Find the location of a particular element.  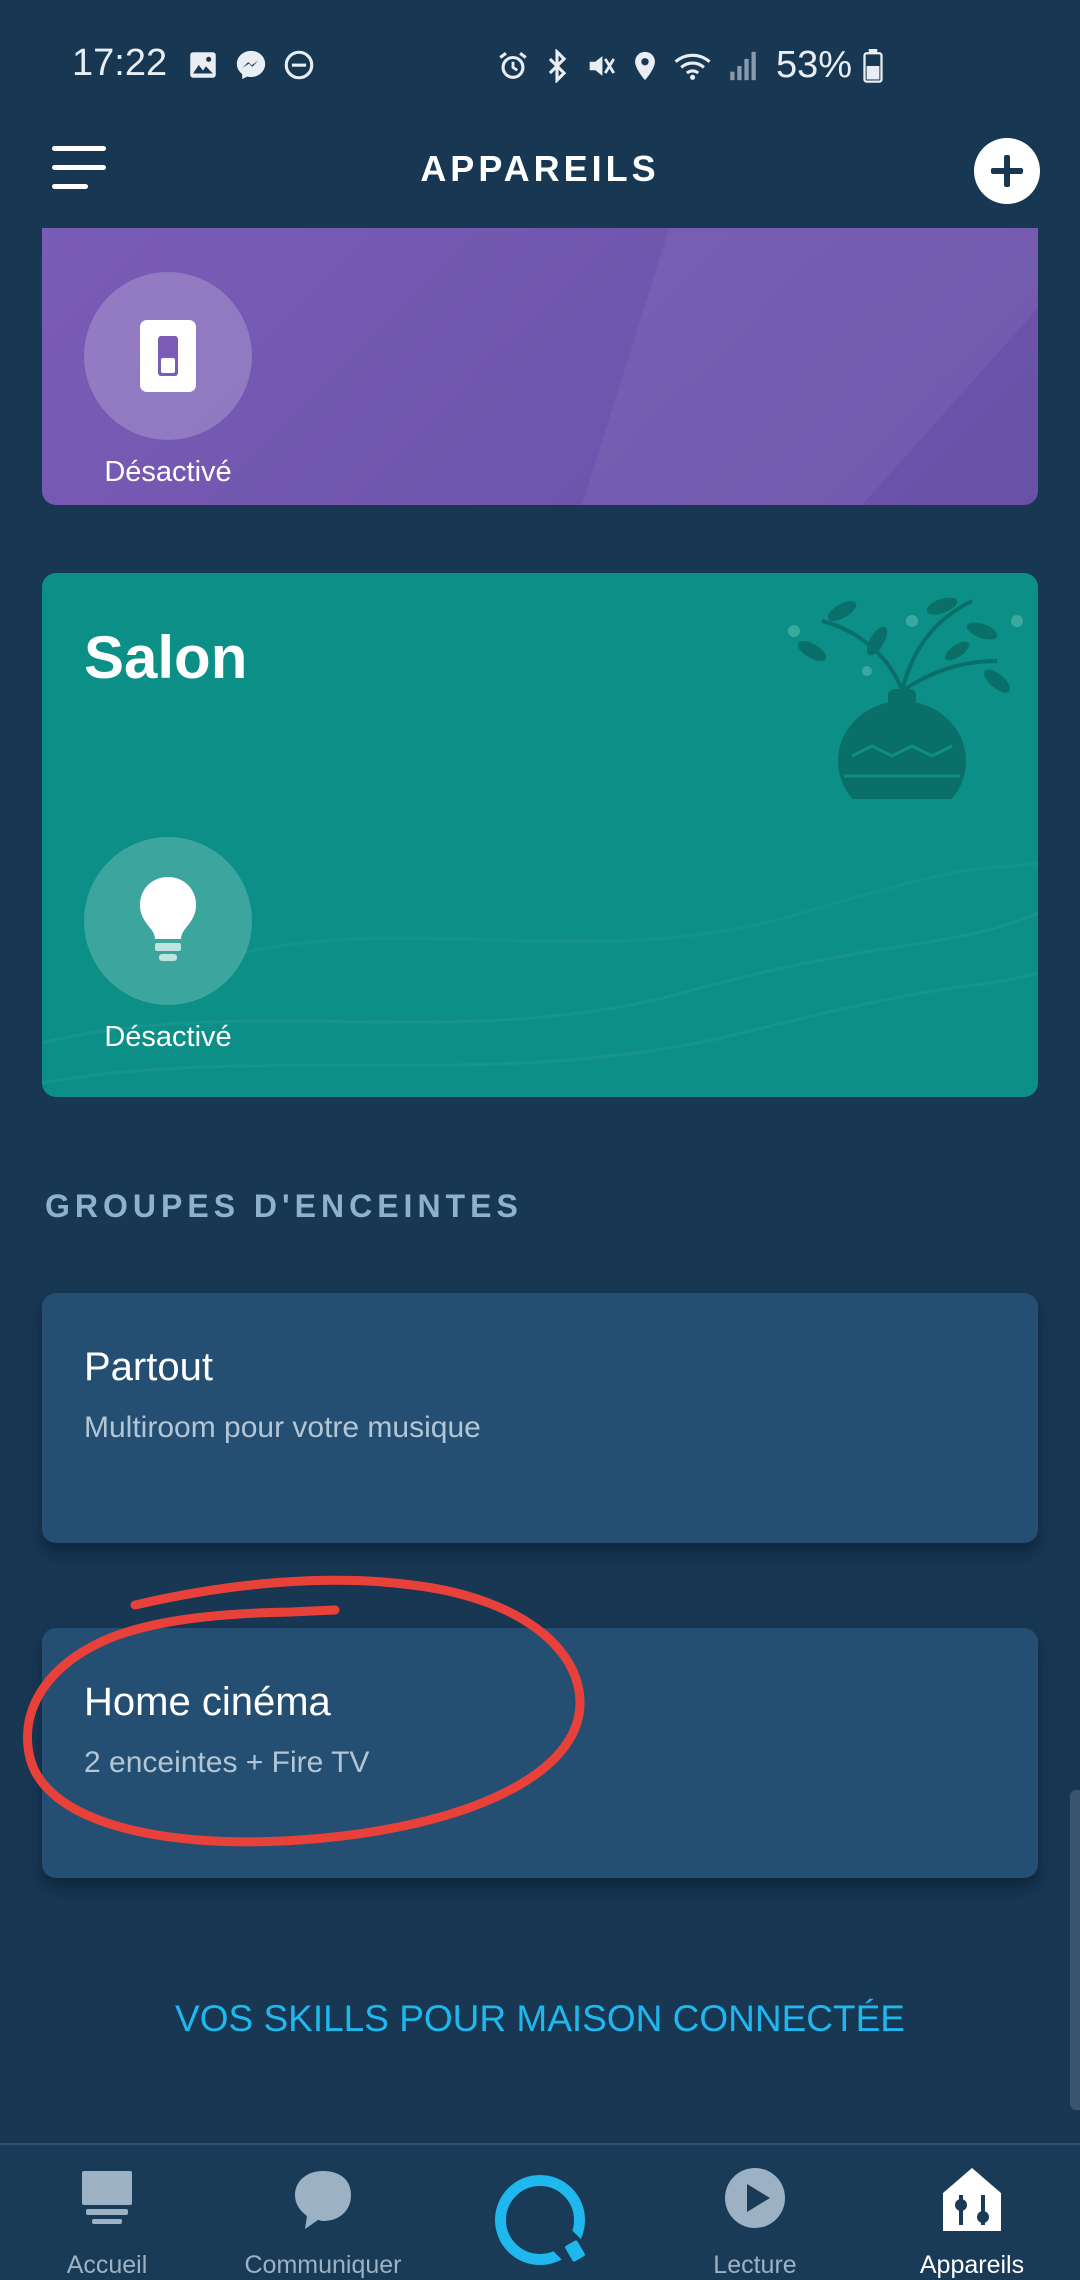

nav-label: Accueil is located at coordinates (107, 2265).